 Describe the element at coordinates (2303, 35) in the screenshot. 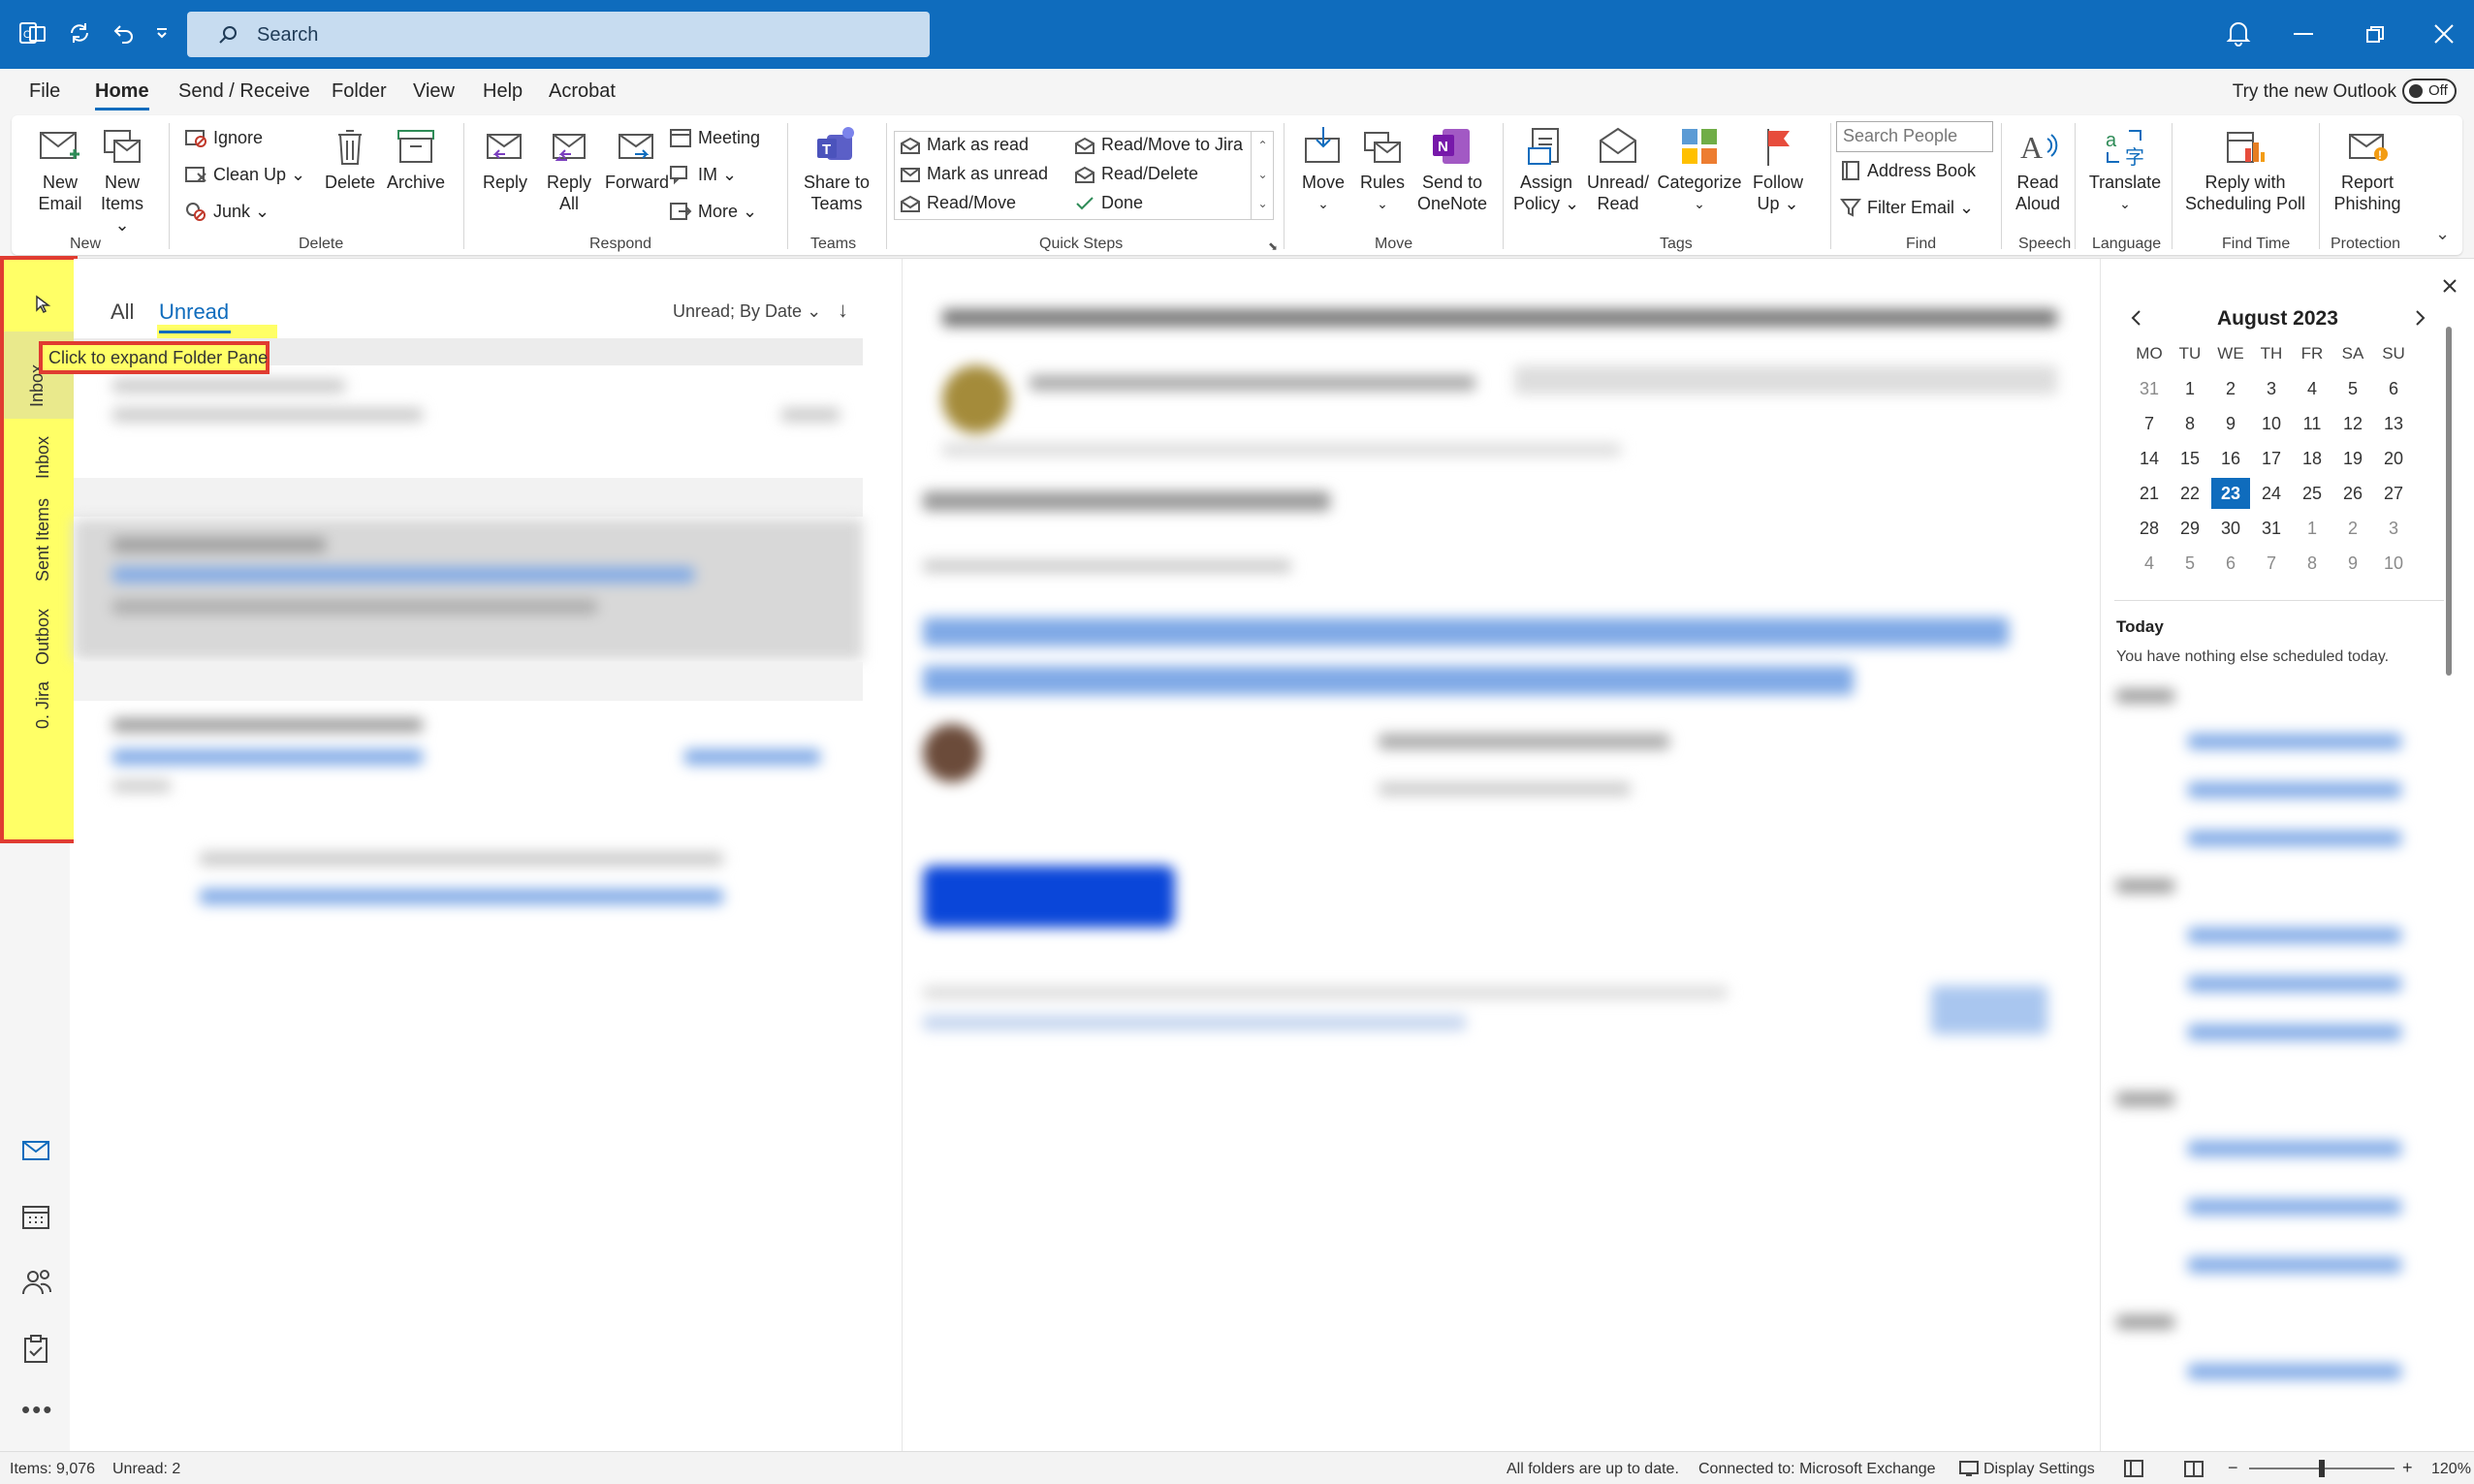

I see `minimize-icon` at that location.